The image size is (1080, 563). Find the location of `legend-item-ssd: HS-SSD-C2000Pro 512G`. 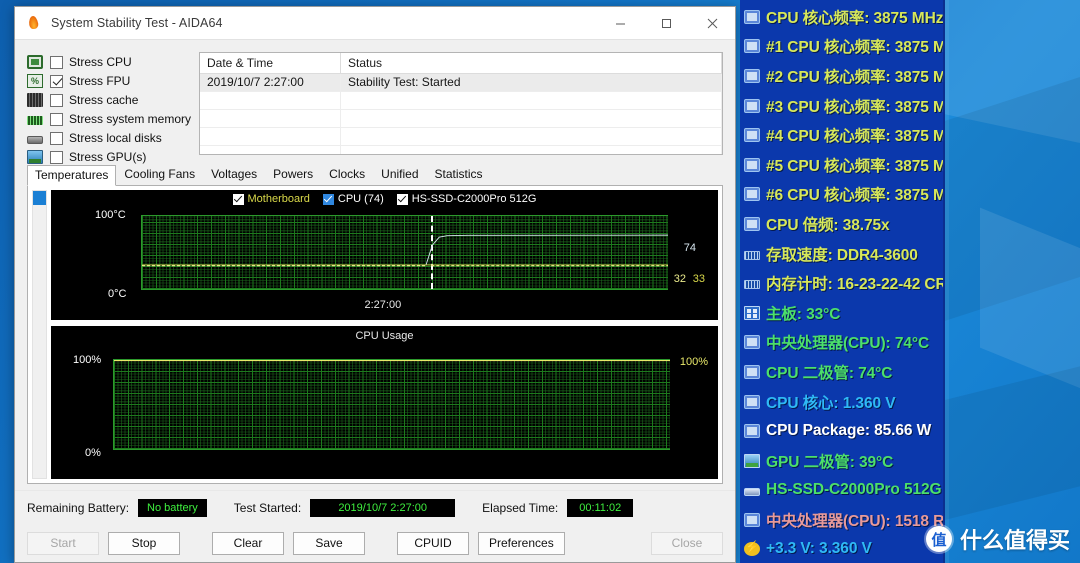

legend-item-ssd: HS-SSD-C2000Pro 512G is located at coordinates (466, 199).